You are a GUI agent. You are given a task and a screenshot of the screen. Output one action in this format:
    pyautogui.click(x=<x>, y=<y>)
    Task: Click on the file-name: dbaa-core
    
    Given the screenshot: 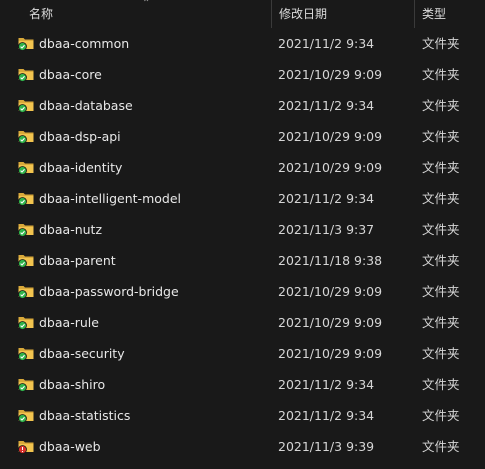 What is the action you would take?
    pyautogui.click(x=70, y=74)
    